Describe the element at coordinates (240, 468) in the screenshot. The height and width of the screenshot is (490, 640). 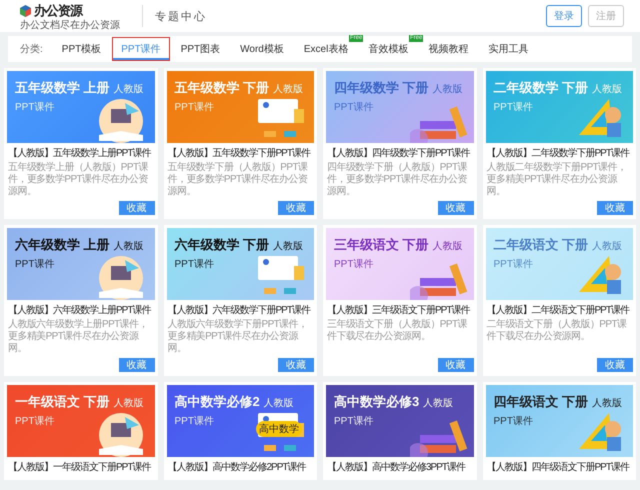
I see `card-title: 【人教版】高中数学必修2PPT课件` at that location.